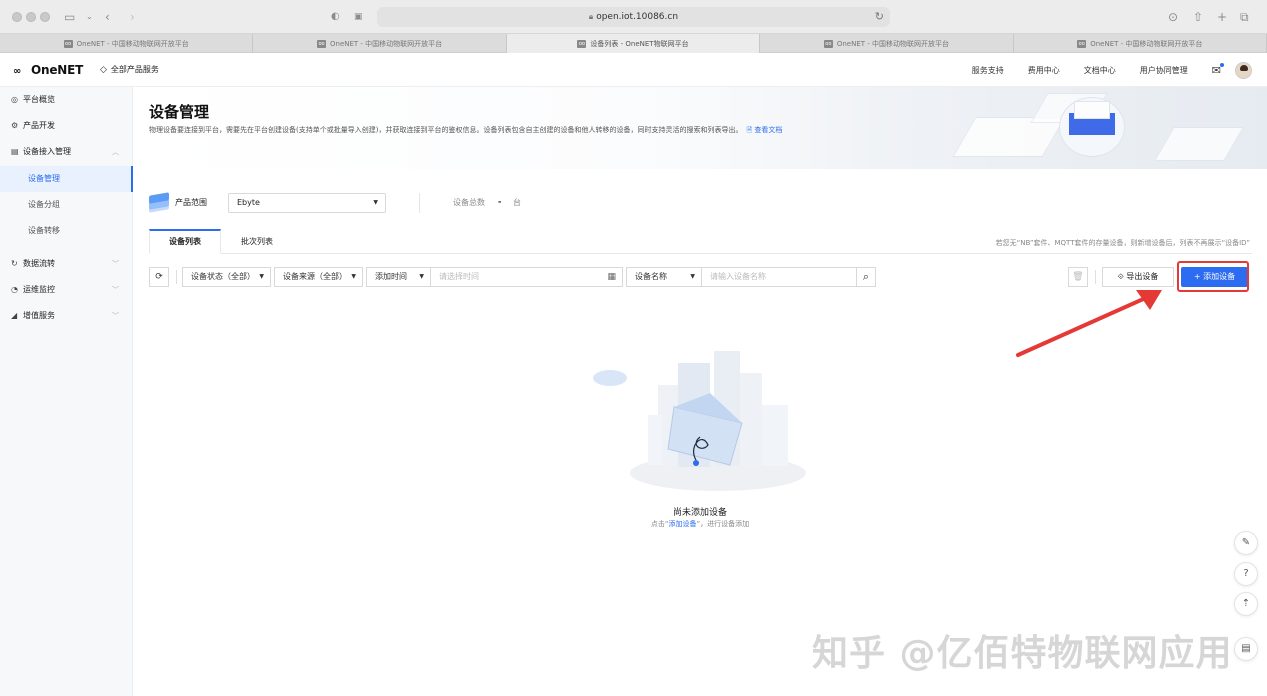 The image size is (1267, 696). I want to click on help-icon: ?, so click(1246, 573).